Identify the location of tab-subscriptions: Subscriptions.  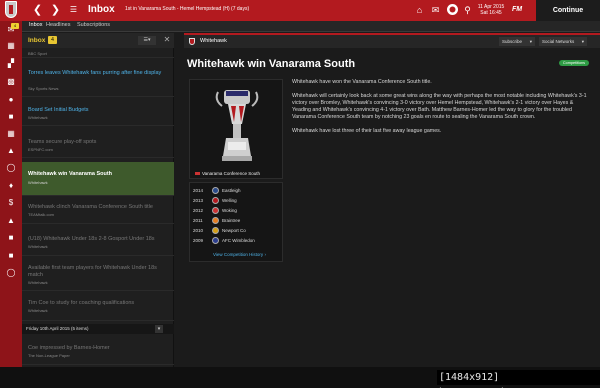
(93, 25).